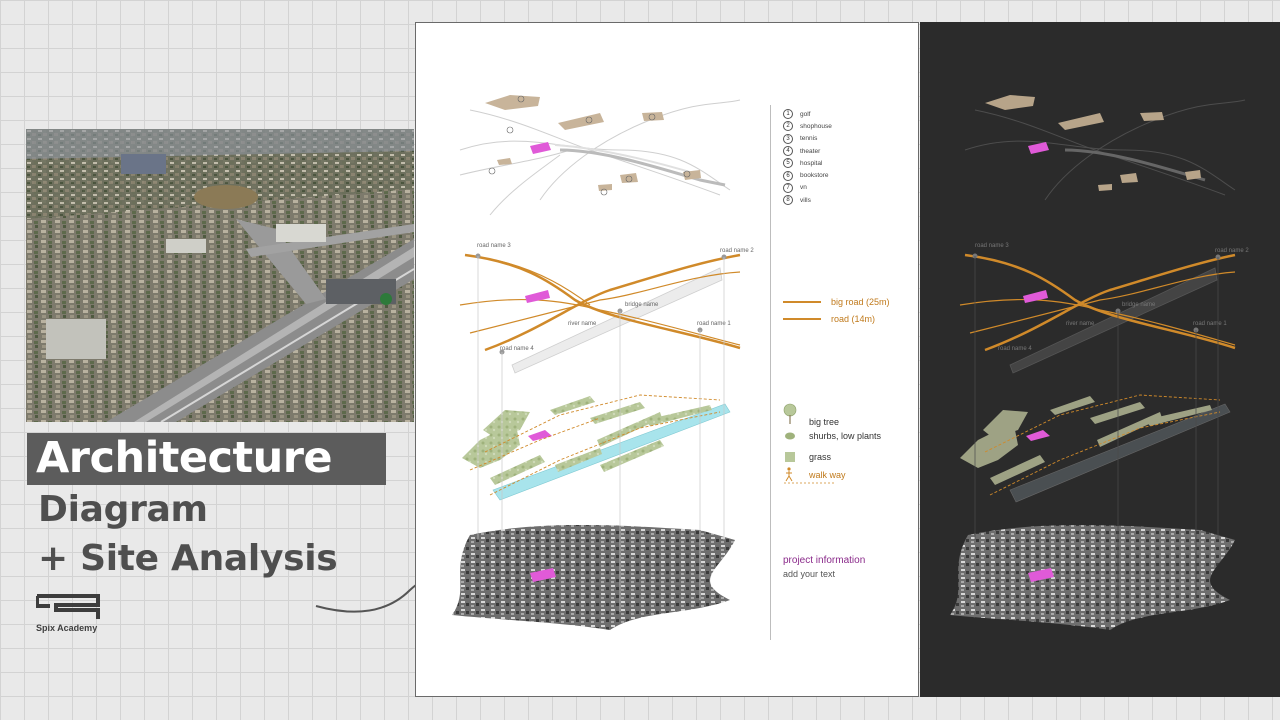  I want to click on dark-road-label-3: road name 3, so click(992, 246).